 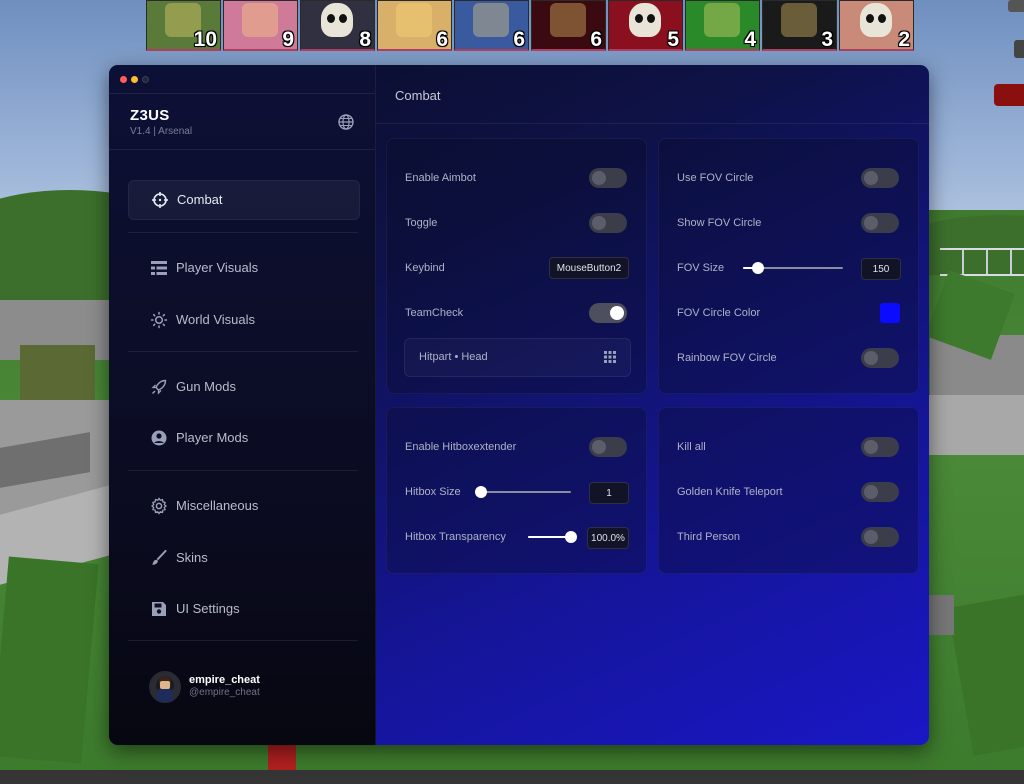 What do you see at coordinates (434, 313) in the screenshot?
I see `teamcheck-label: TeamCheck` at bounding box center [434, 313].